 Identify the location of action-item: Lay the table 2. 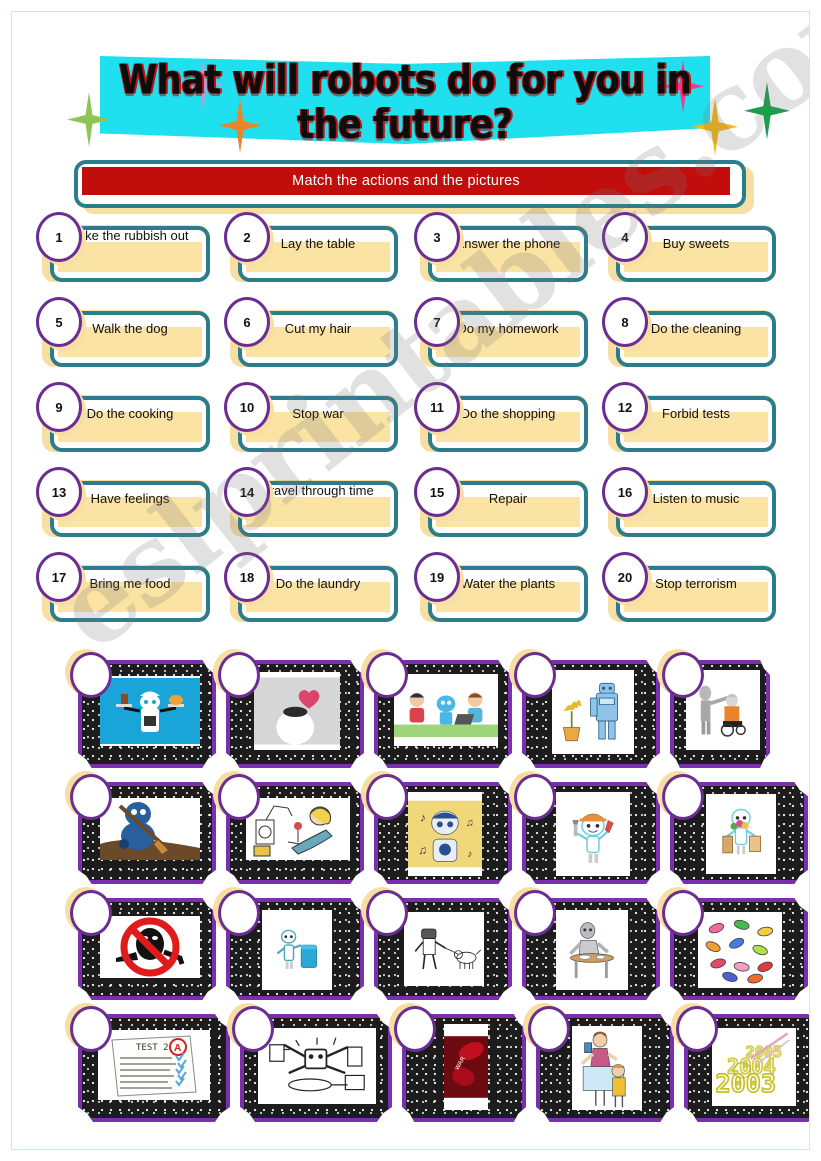
(311, 247).